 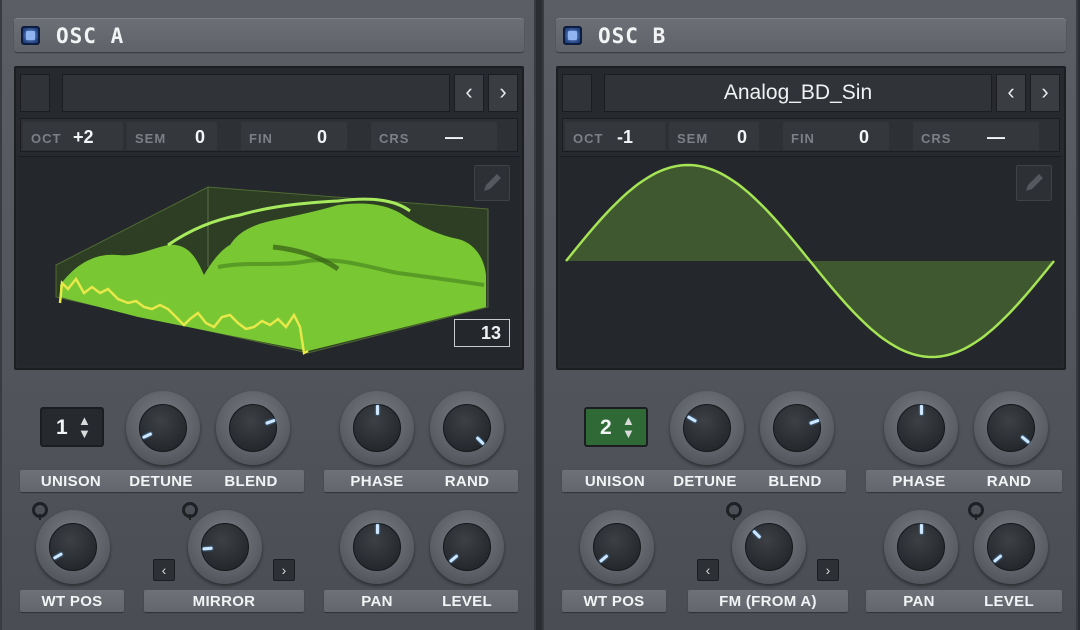 I want to click on pitch-params: OCT +2 SEM 0 FIN 0 CRS —, so click(x=269, y=135).